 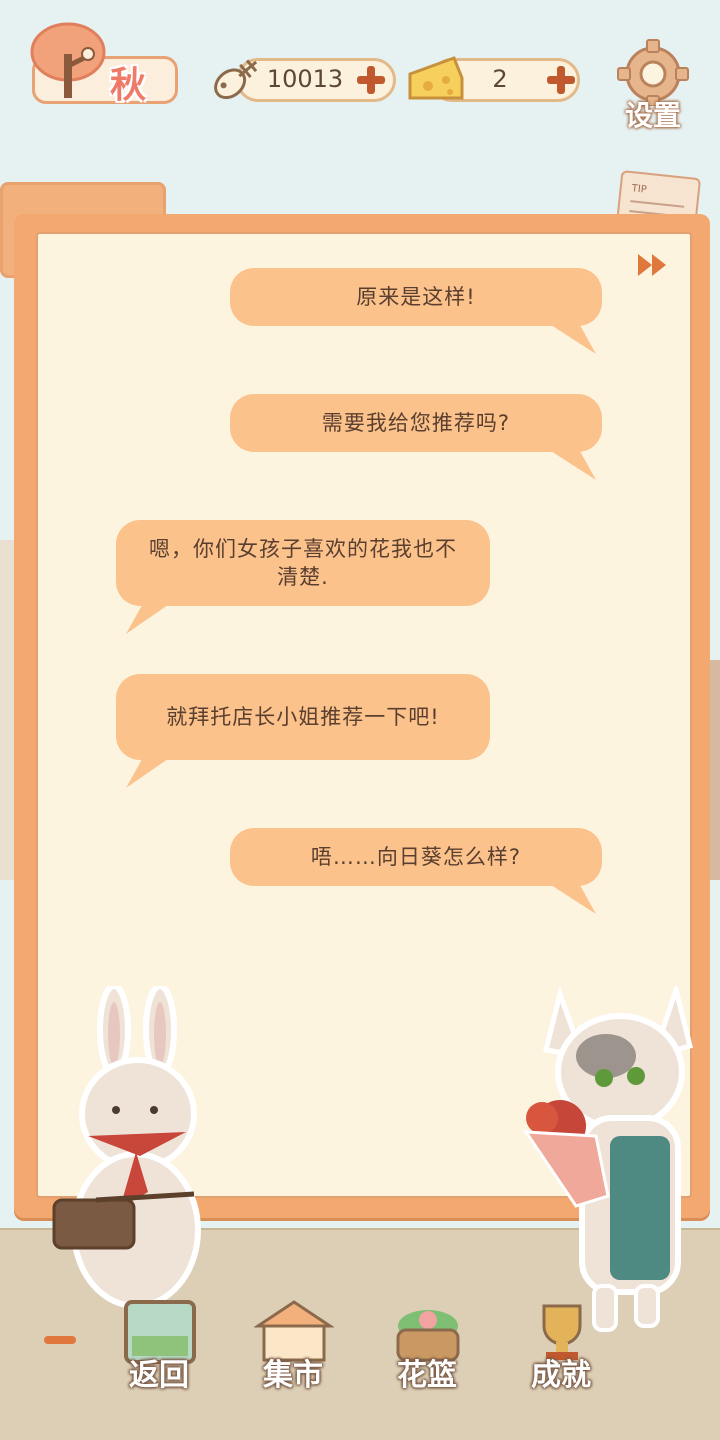 I want to click on chat-text: 就拜托店长小姐推荐一下吧!, so click(x=303, y=717).